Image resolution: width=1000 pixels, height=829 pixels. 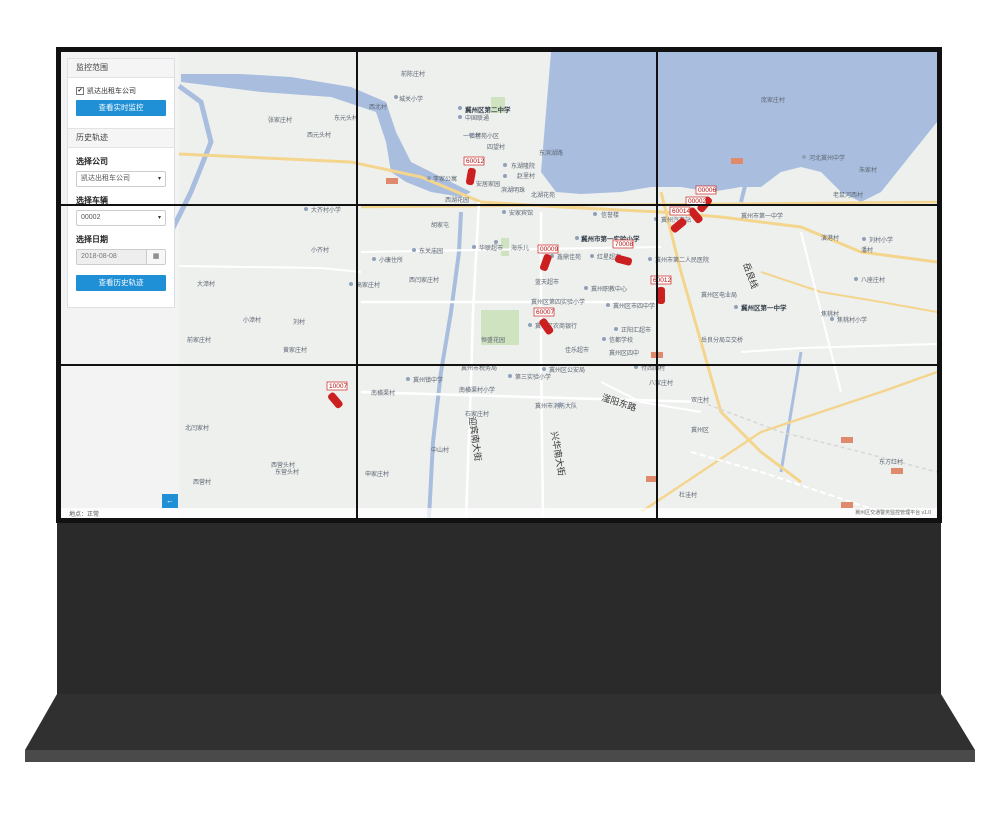 What do you see at coordinates (287, 472) in the screenshot?
I see `place-label: 东营头村` at bounding box center [287, 472].